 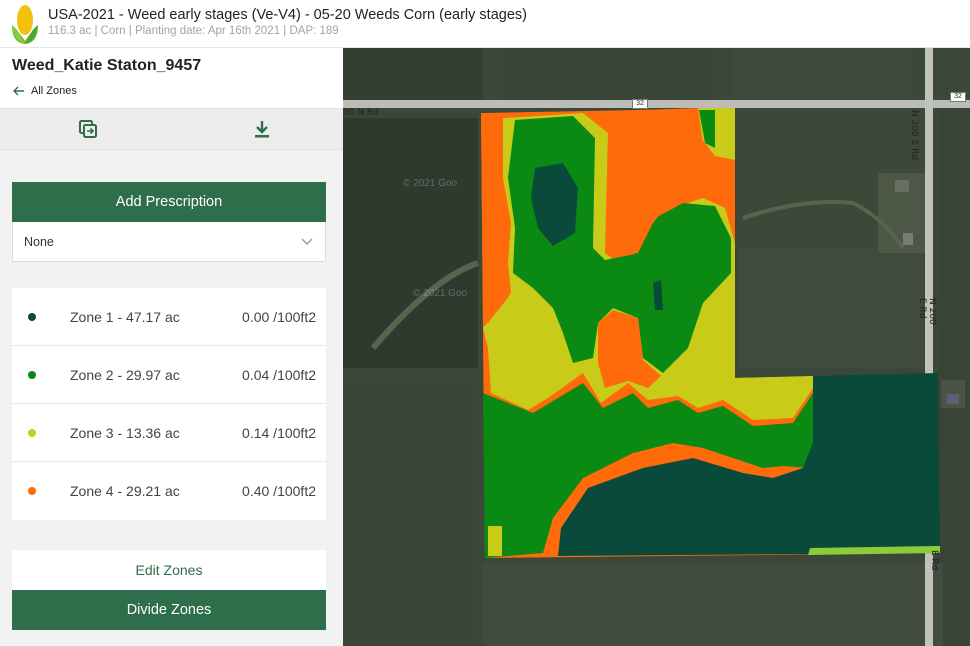 I want to click on list-item: Zone 2 - 29.97 ac 0.04 /100ft2, so click(x=169, y=375).